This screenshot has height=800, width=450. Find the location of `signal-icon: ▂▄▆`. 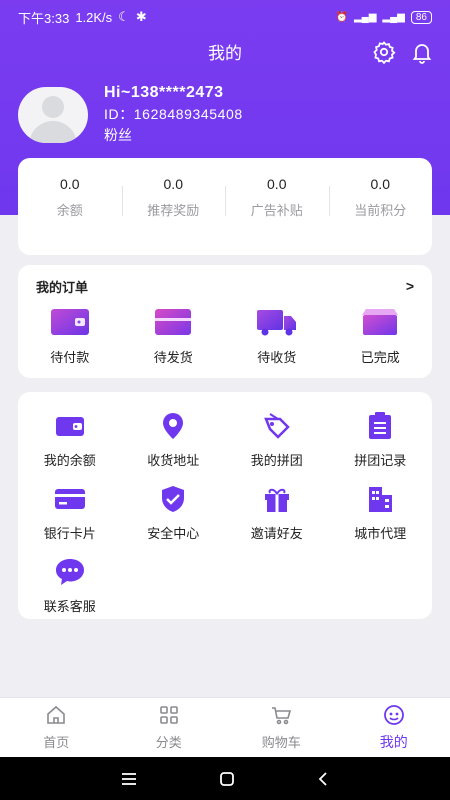

signal-icon: ▂▄▆ is located at coordinates (365, 17).